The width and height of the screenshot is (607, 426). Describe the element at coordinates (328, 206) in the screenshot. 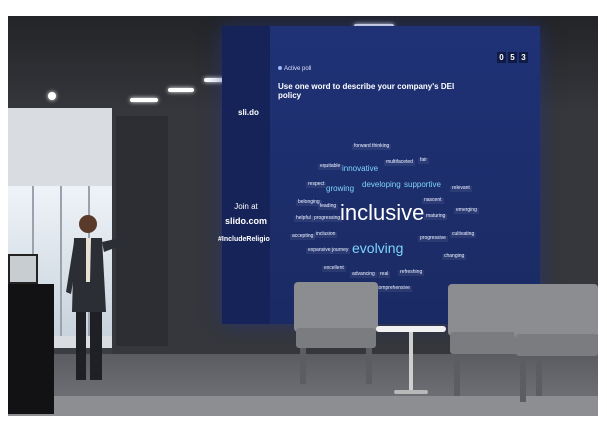

I see `word-cloud-word: leading` at that location.